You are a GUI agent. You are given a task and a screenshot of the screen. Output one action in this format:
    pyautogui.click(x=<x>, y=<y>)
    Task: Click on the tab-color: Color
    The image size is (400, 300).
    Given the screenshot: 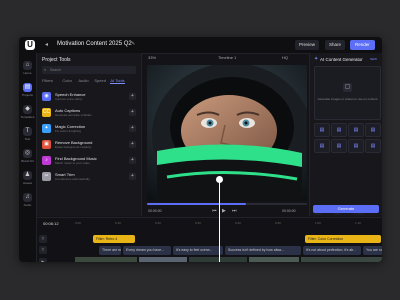 What is the action you would take?
    pyautogui.click(x=67, y=80)
    